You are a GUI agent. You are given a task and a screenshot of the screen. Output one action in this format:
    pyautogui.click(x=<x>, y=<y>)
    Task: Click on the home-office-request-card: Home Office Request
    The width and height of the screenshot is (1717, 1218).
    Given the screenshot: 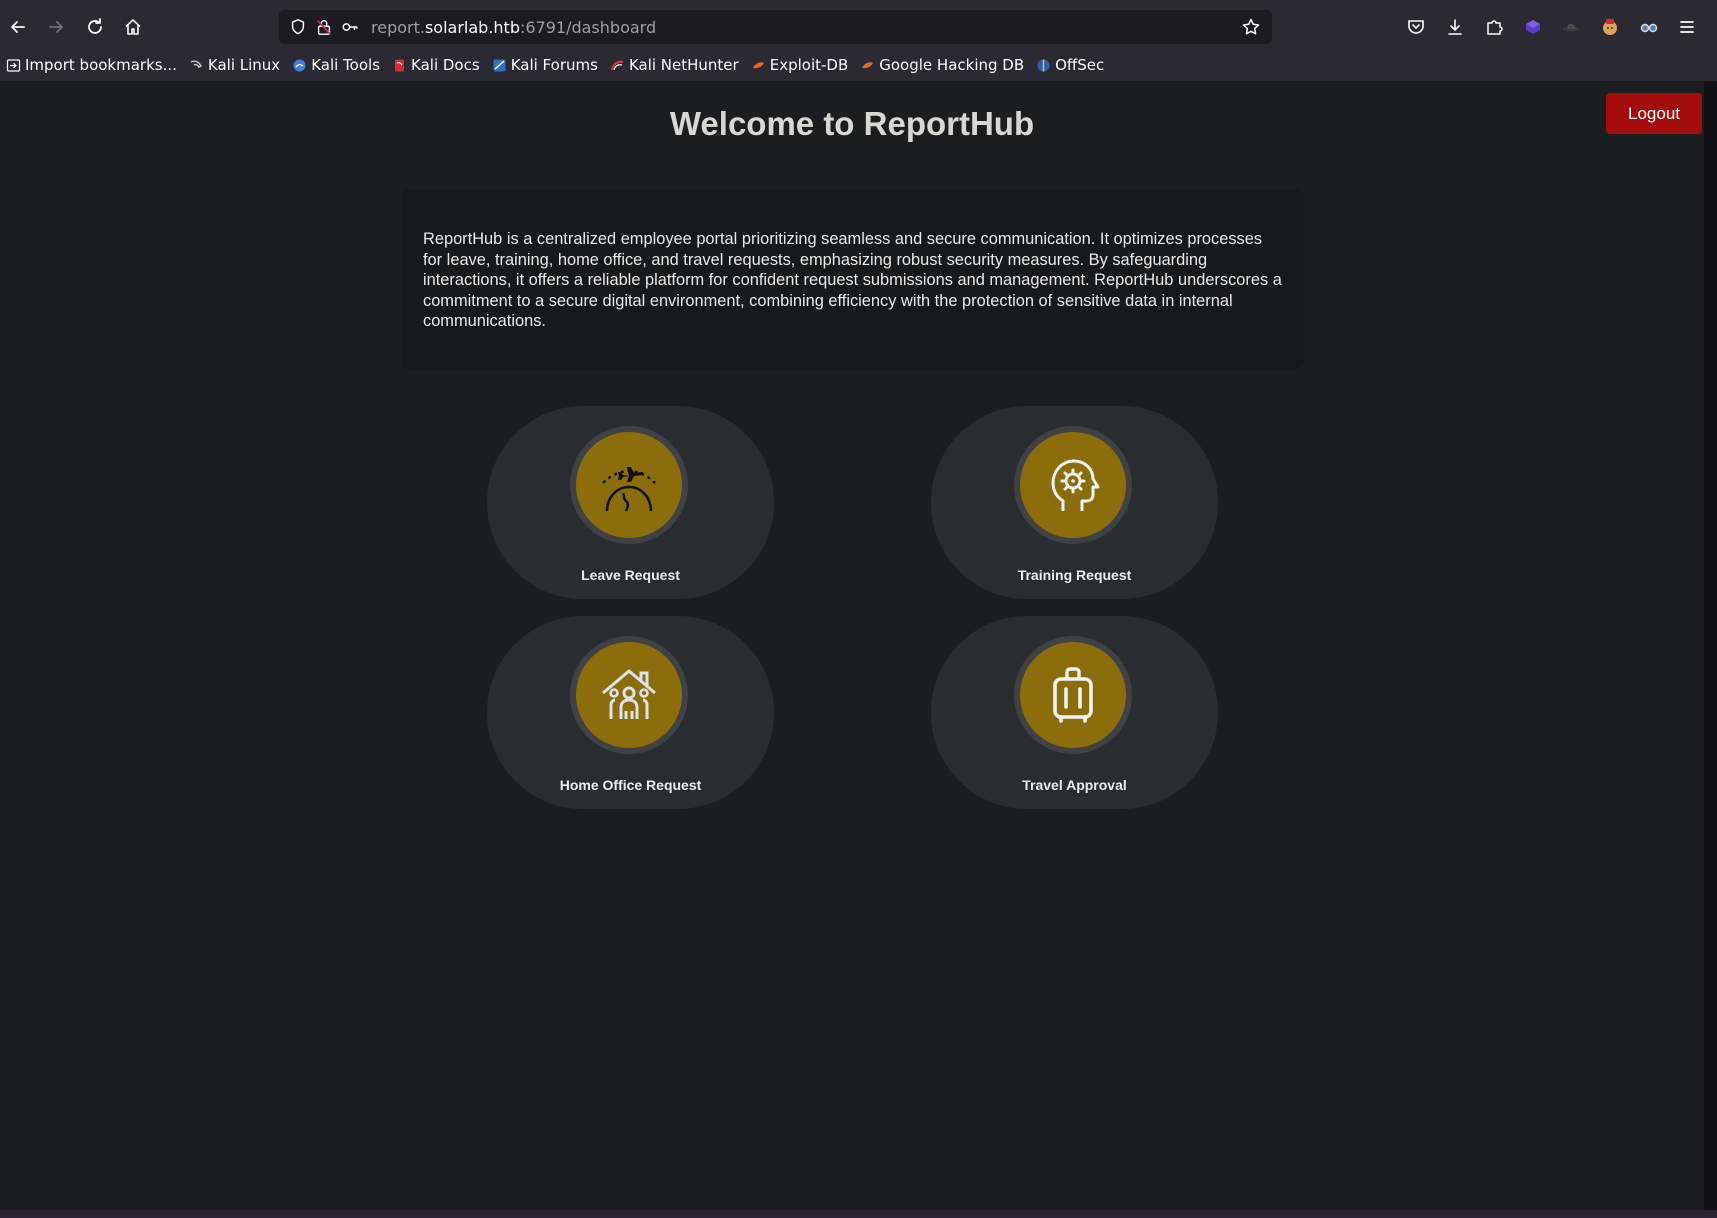 What is the action you would take?
    pyautogui.click(x=630, y=712)
    